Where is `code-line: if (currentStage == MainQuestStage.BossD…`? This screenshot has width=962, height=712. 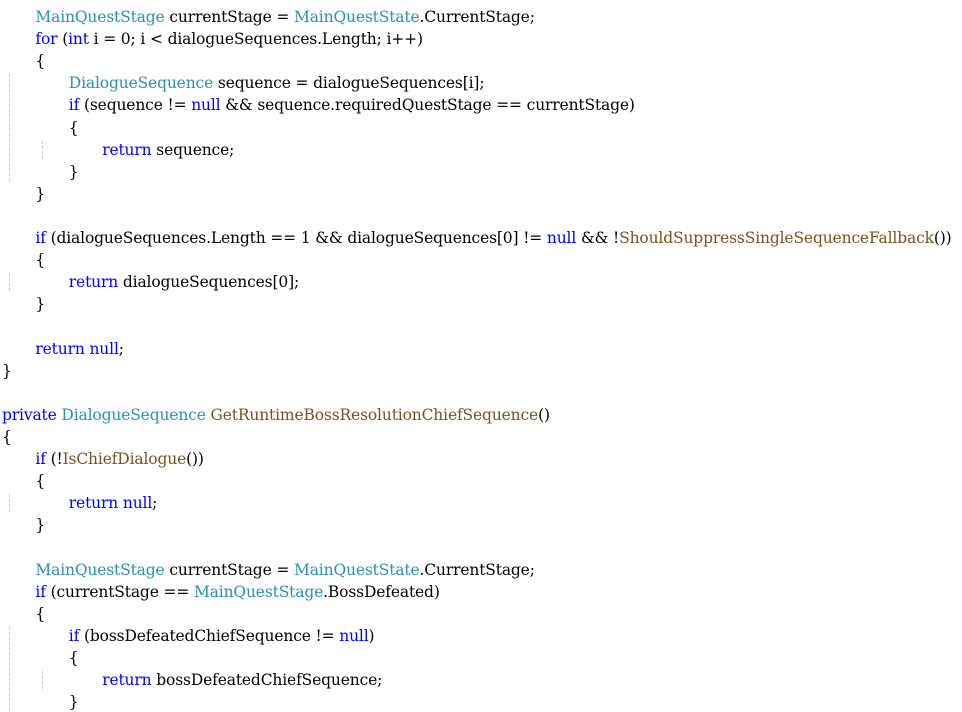
code-line: if (currentStage == MainQuestStage.BossD… is located at coordinates (237, 592).